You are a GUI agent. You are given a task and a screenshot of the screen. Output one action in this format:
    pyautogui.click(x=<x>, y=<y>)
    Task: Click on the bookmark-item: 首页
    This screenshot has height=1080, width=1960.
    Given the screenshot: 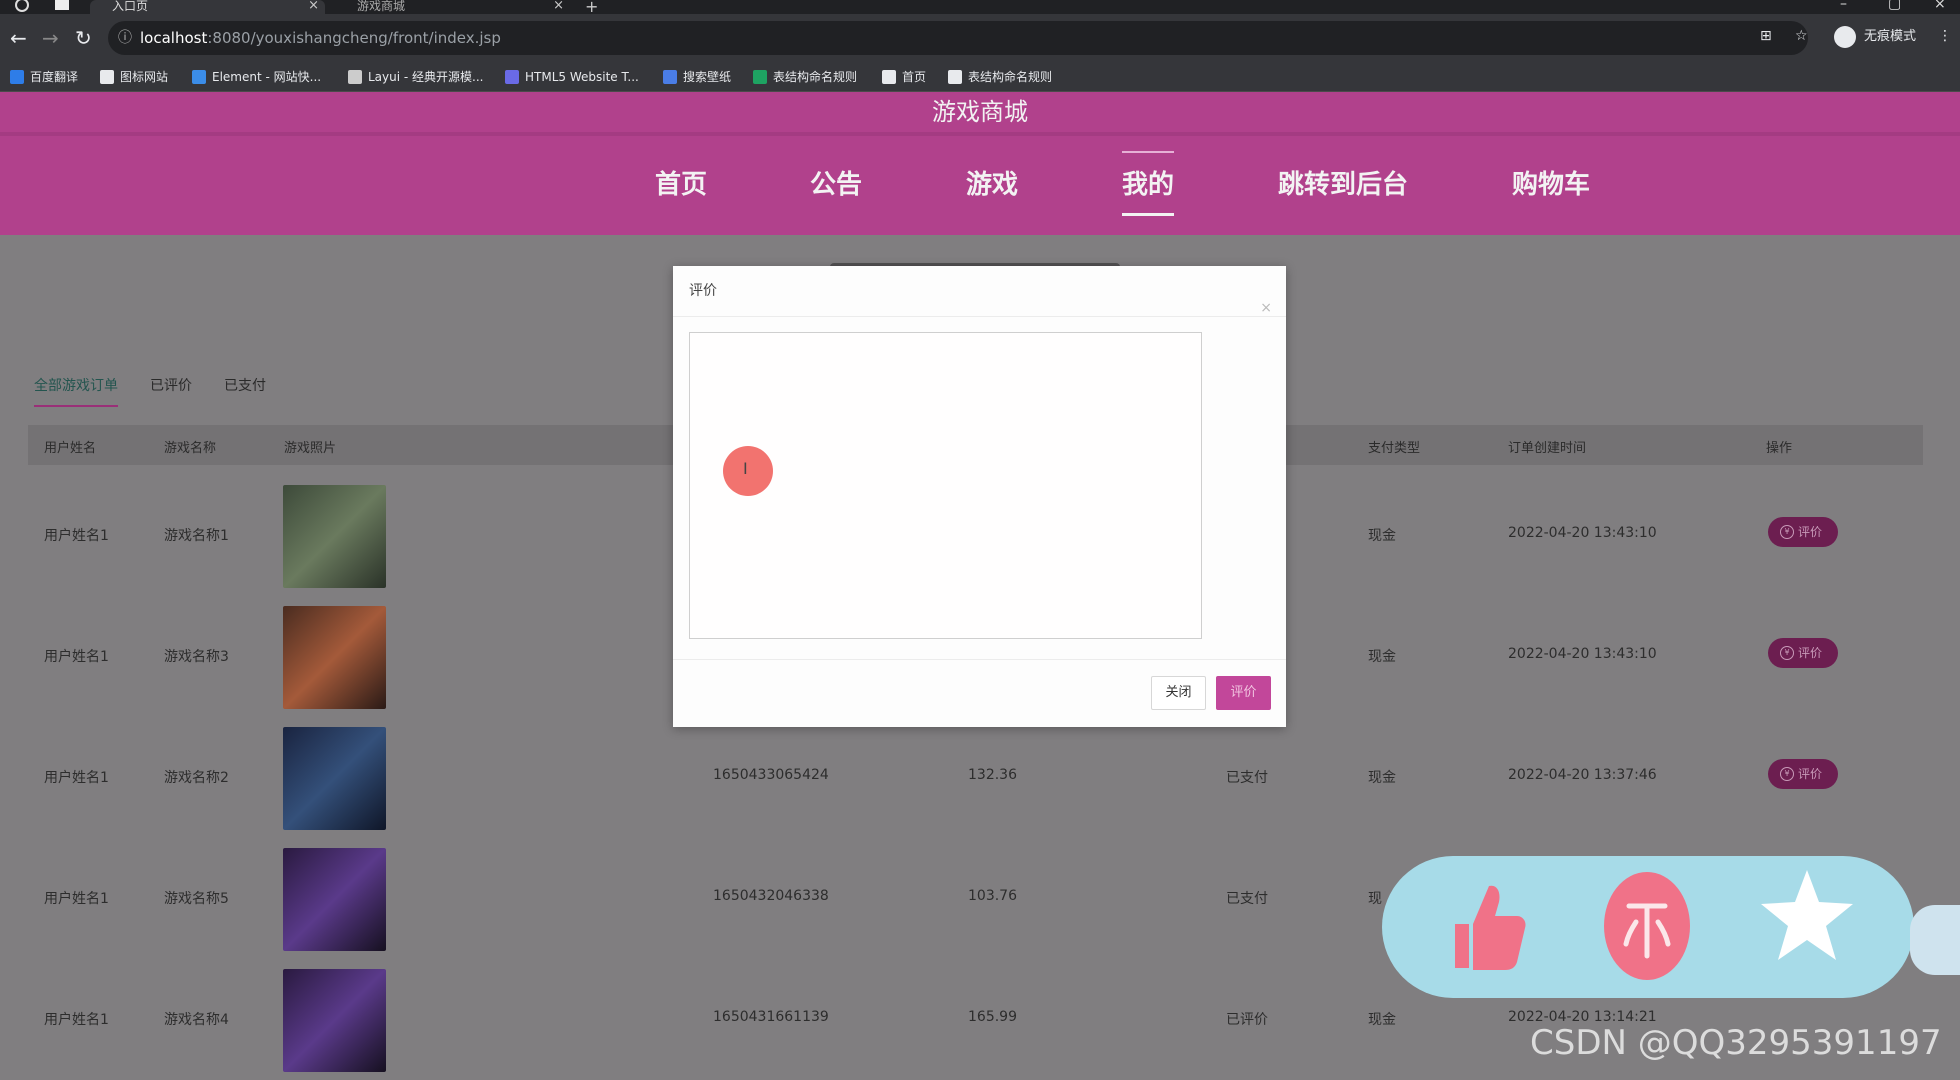 What is the action you would take?
    pyautogui.click(x=904, y=77)
    